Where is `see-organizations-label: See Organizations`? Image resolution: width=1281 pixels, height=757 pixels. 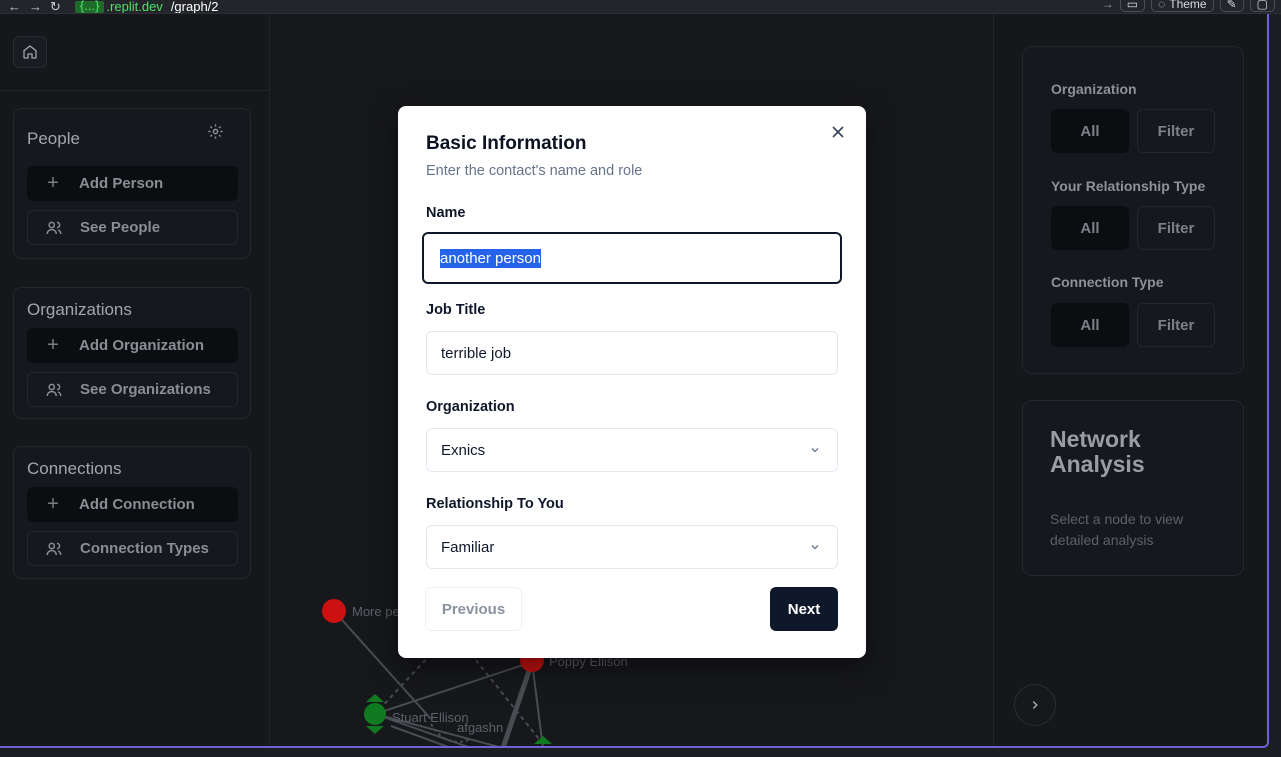 see-organizations-label: See Organizations is located at coordinates (145, 389).